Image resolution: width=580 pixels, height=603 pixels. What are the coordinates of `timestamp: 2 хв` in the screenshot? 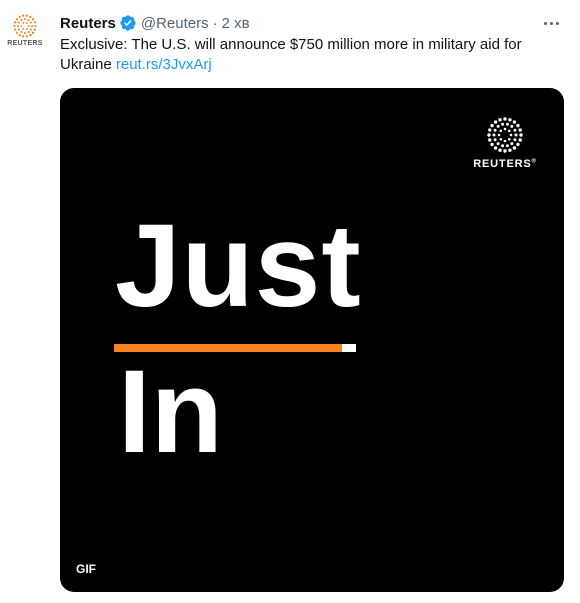 It's located at (236, 23).